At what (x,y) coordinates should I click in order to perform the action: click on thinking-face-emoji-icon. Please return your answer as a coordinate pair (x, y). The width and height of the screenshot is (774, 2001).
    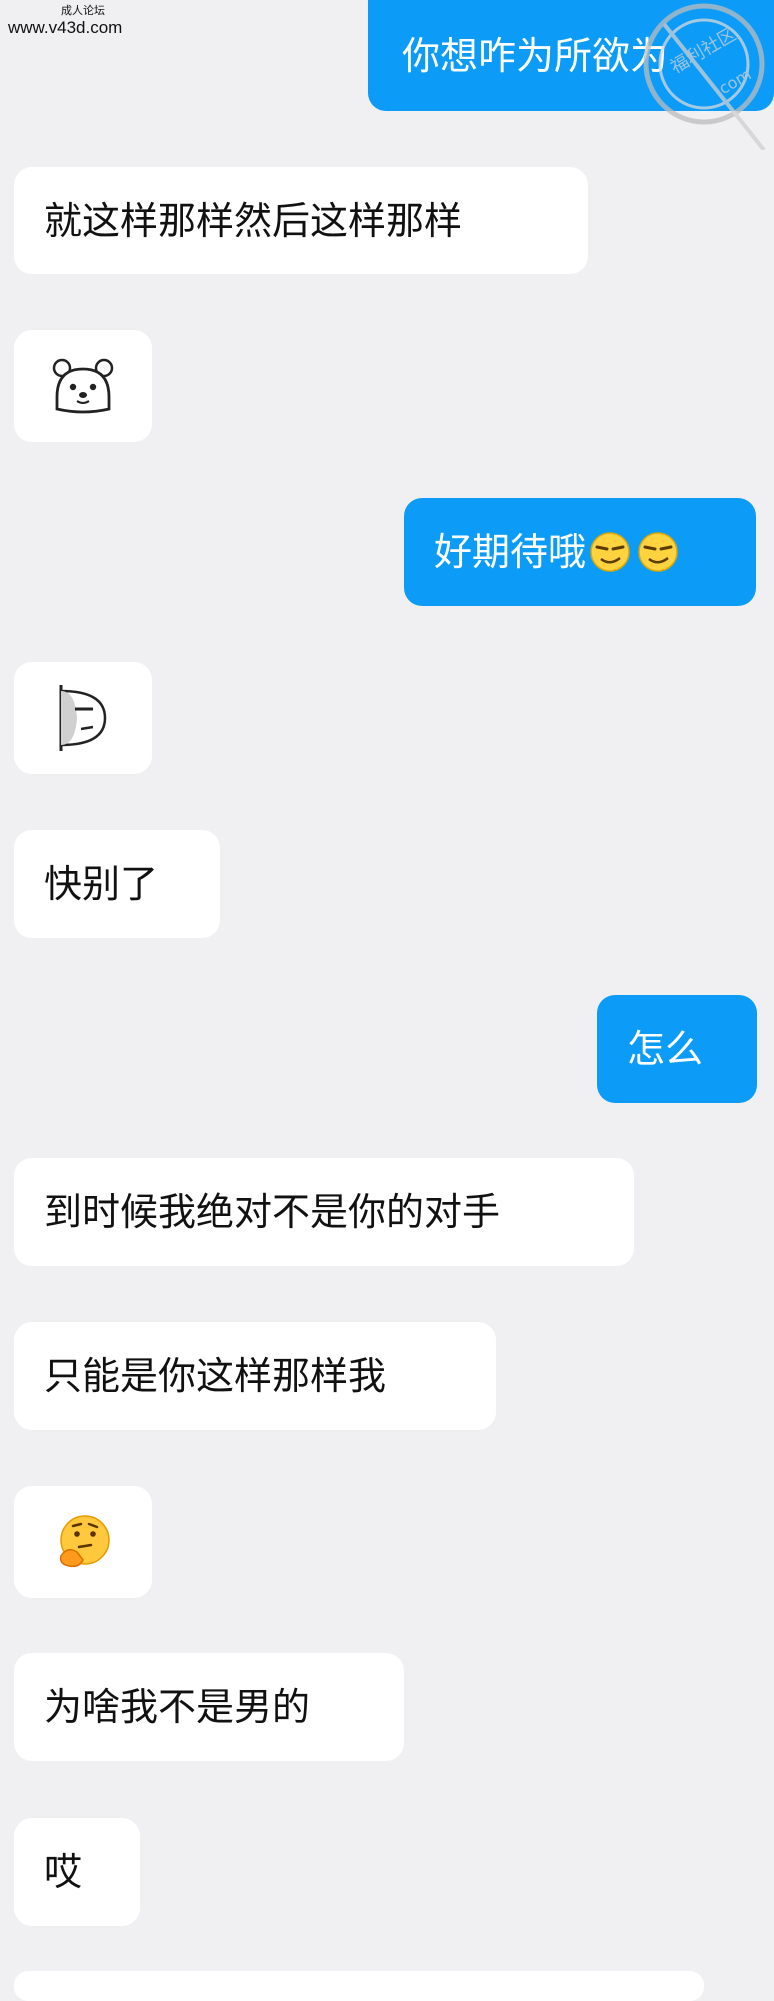
    Looking at the image, I should click on (84, 1541).